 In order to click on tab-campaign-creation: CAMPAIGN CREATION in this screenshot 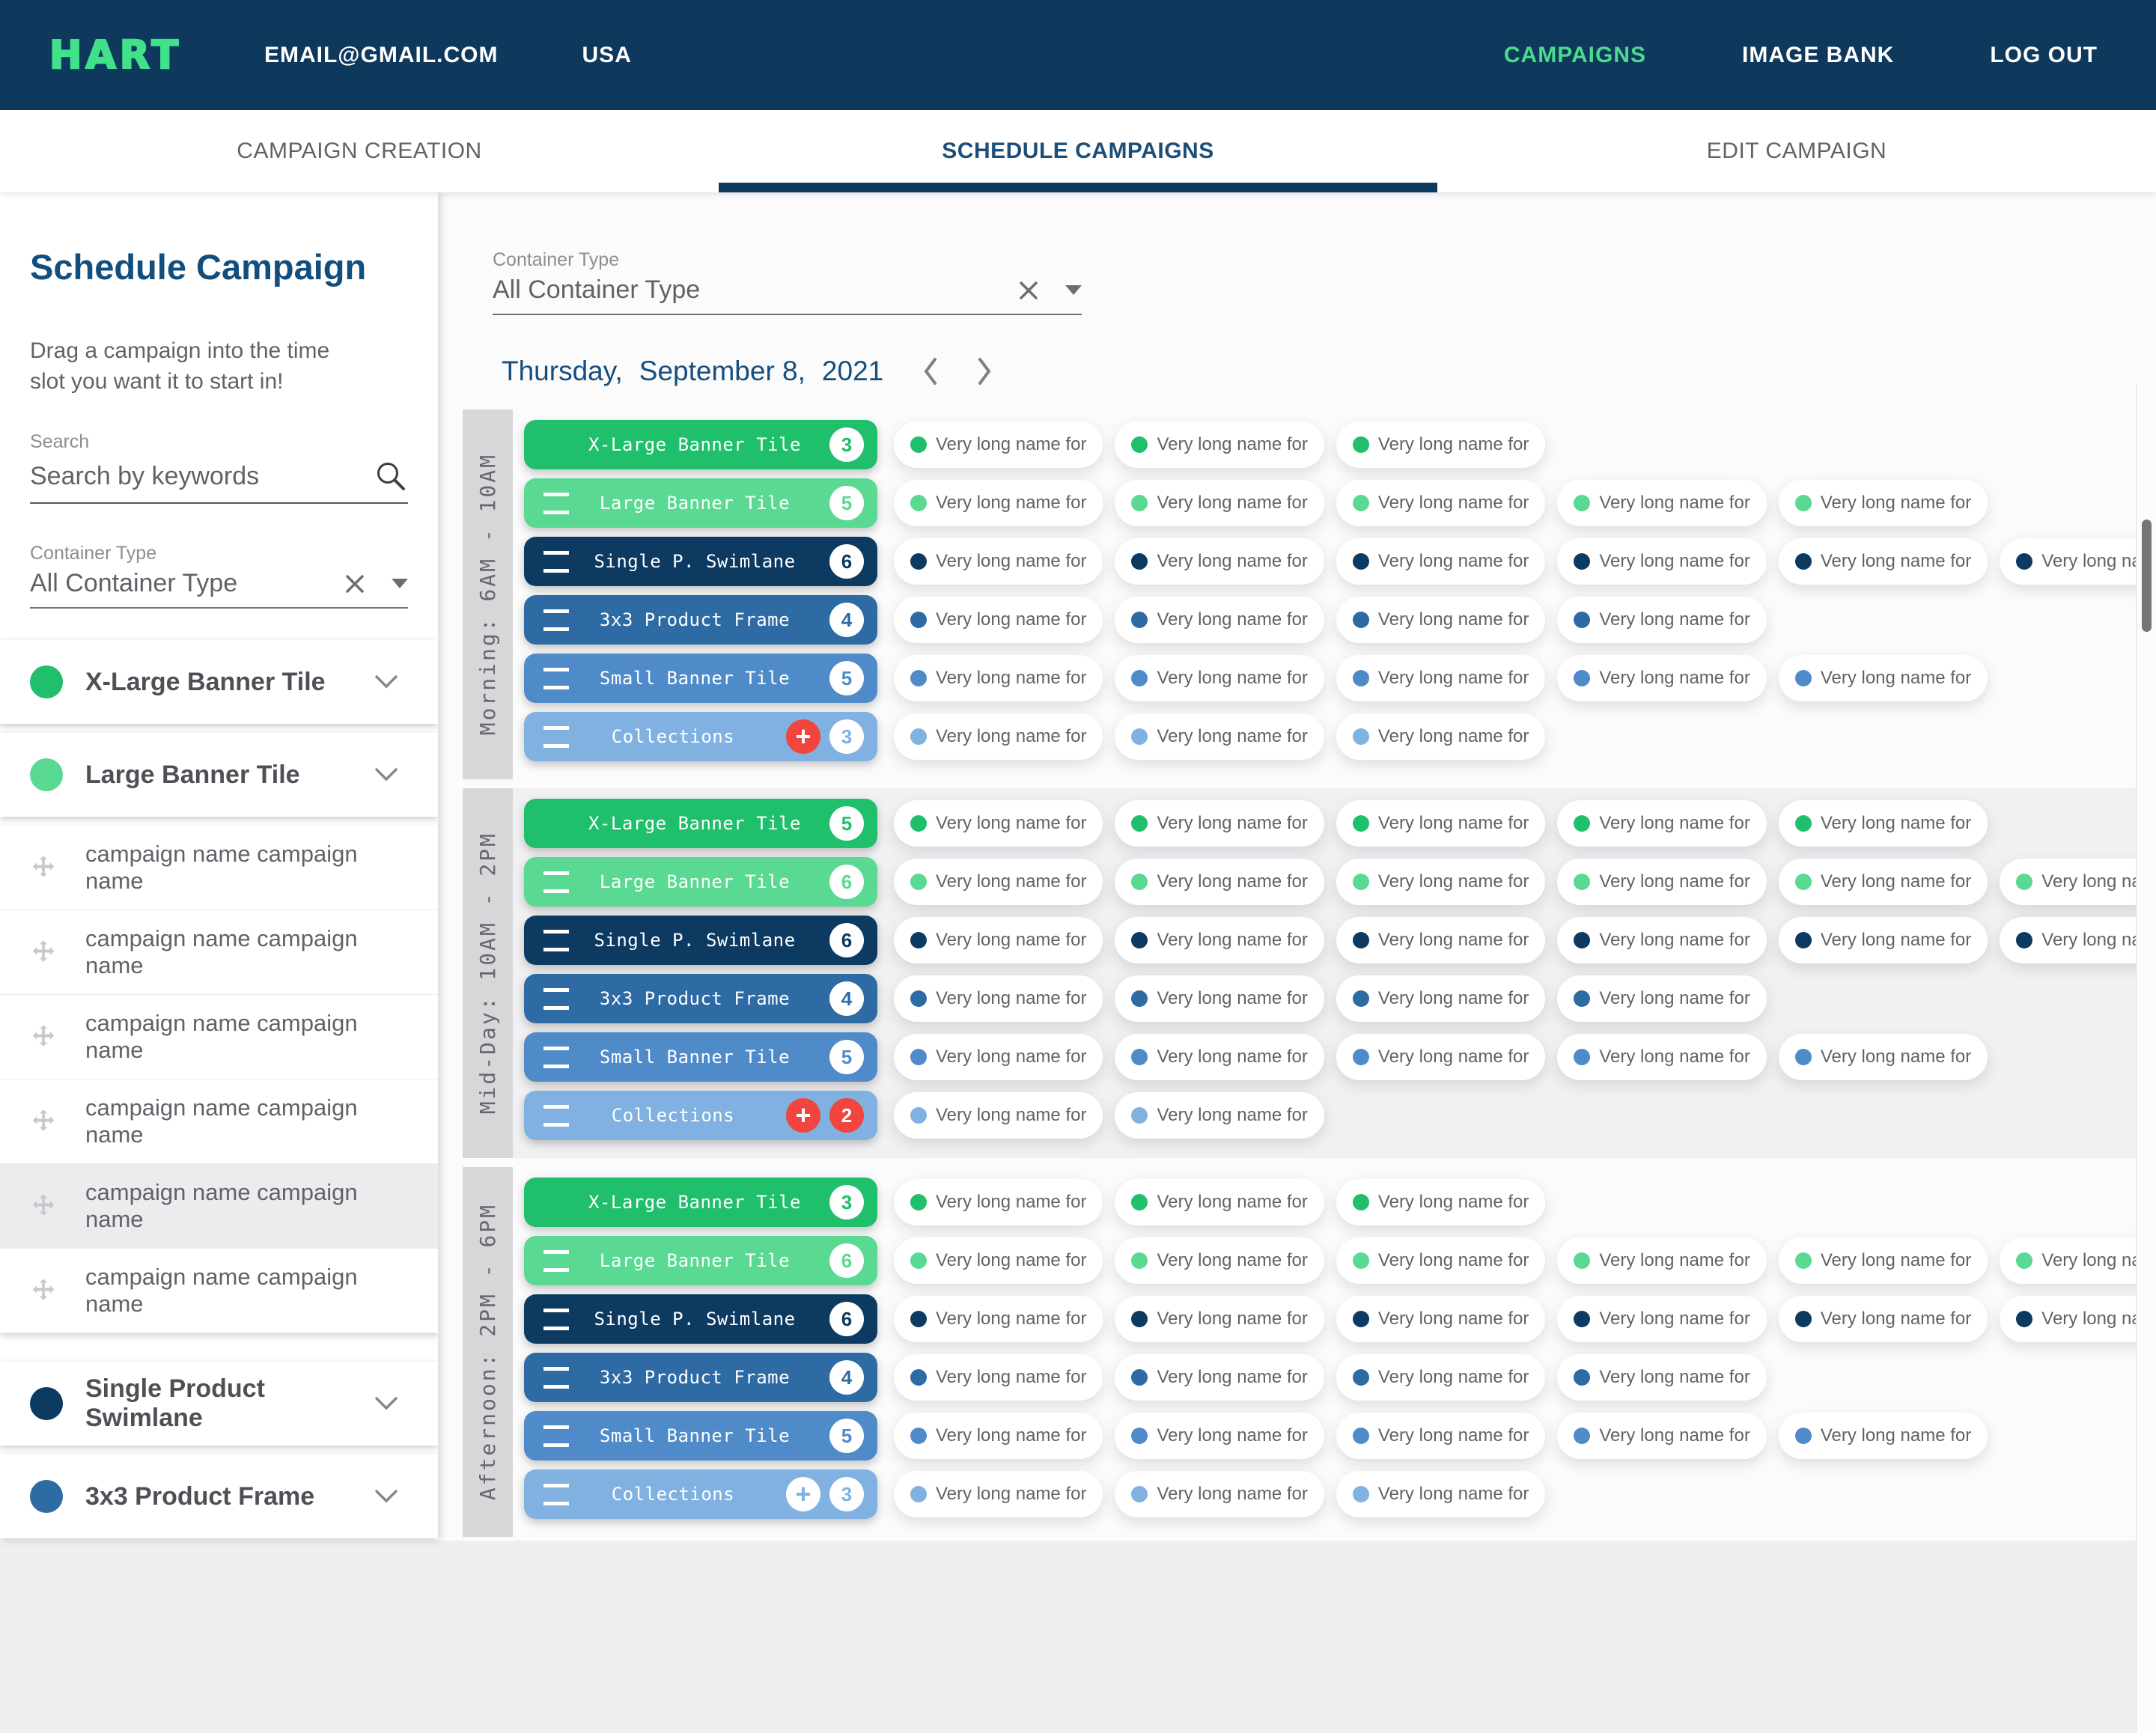, I will do `click(359, 151)`.